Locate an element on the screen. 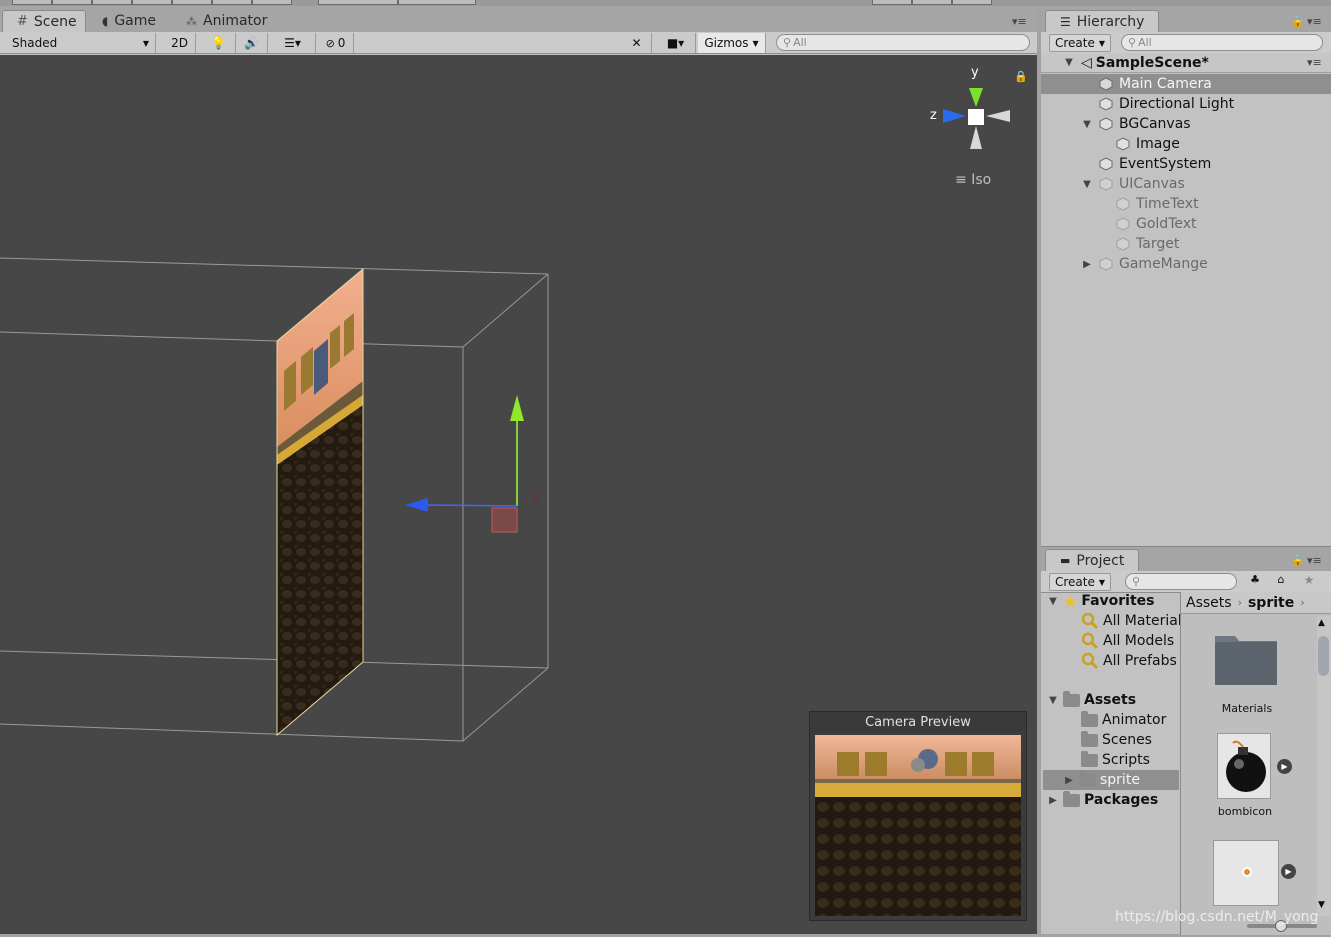 The width and height of the screenshot is (1331, 937). tab-hierarchy: ☰ Hierarchy is located at coordinates (1102, 21).